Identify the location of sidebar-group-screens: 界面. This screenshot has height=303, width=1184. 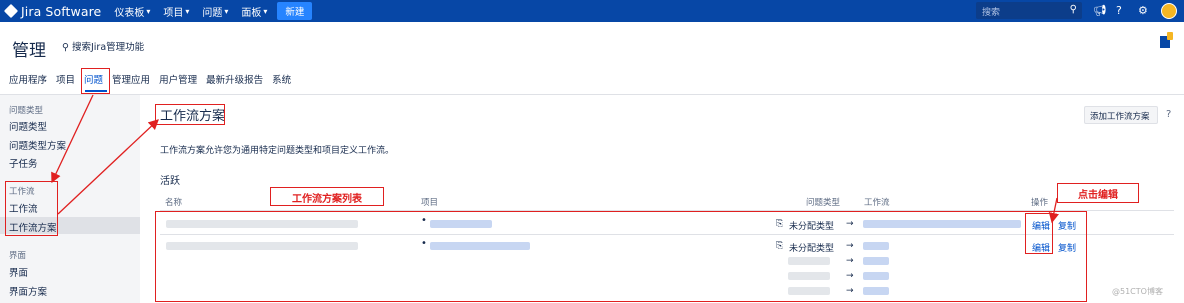
(18, 256).